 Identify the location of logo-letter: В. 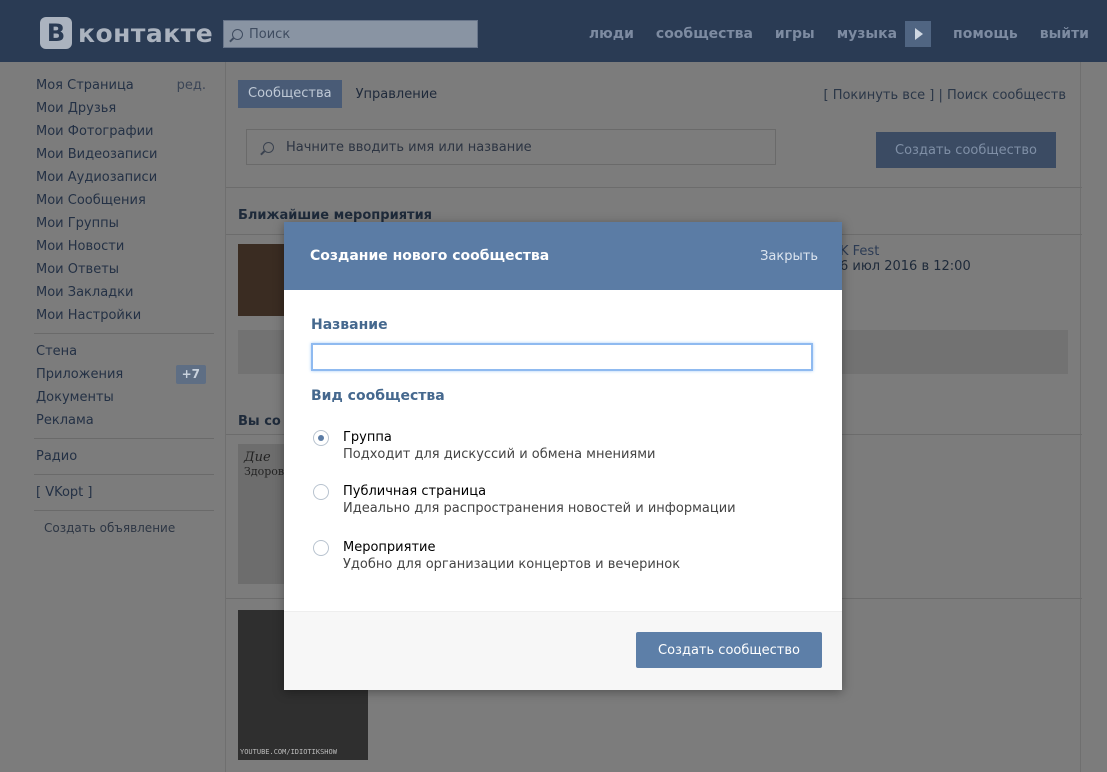
(56, 33).